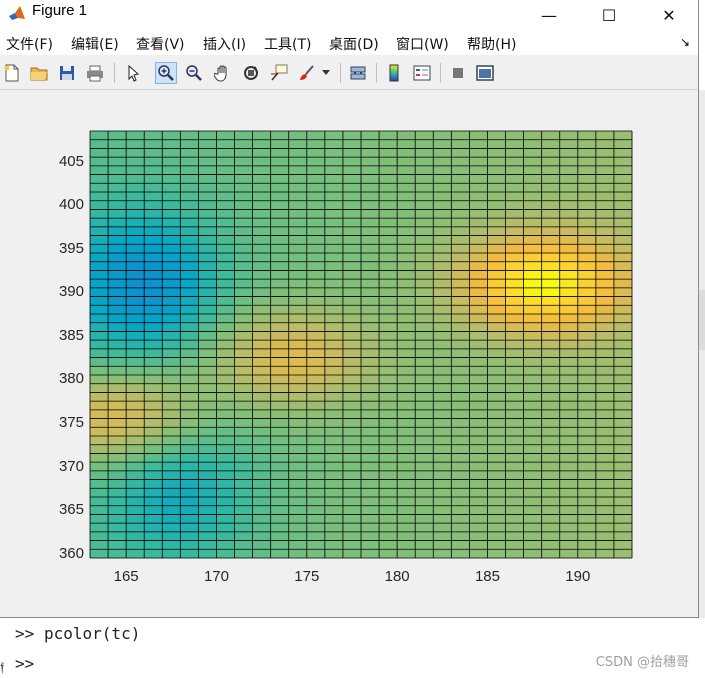 This screenshot has width=705, height=678. Describe the element at coordinates (578, 576) in the screenshot. I see `x-tick-label: 190` at that location.